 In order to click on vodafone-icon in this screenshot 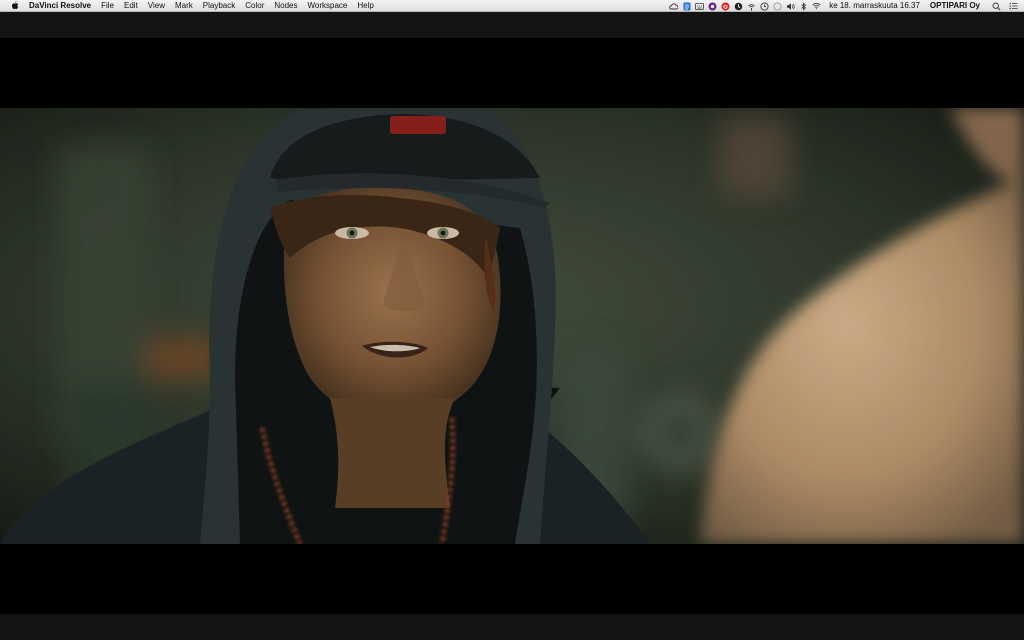, I will do `click(725, 6)`.